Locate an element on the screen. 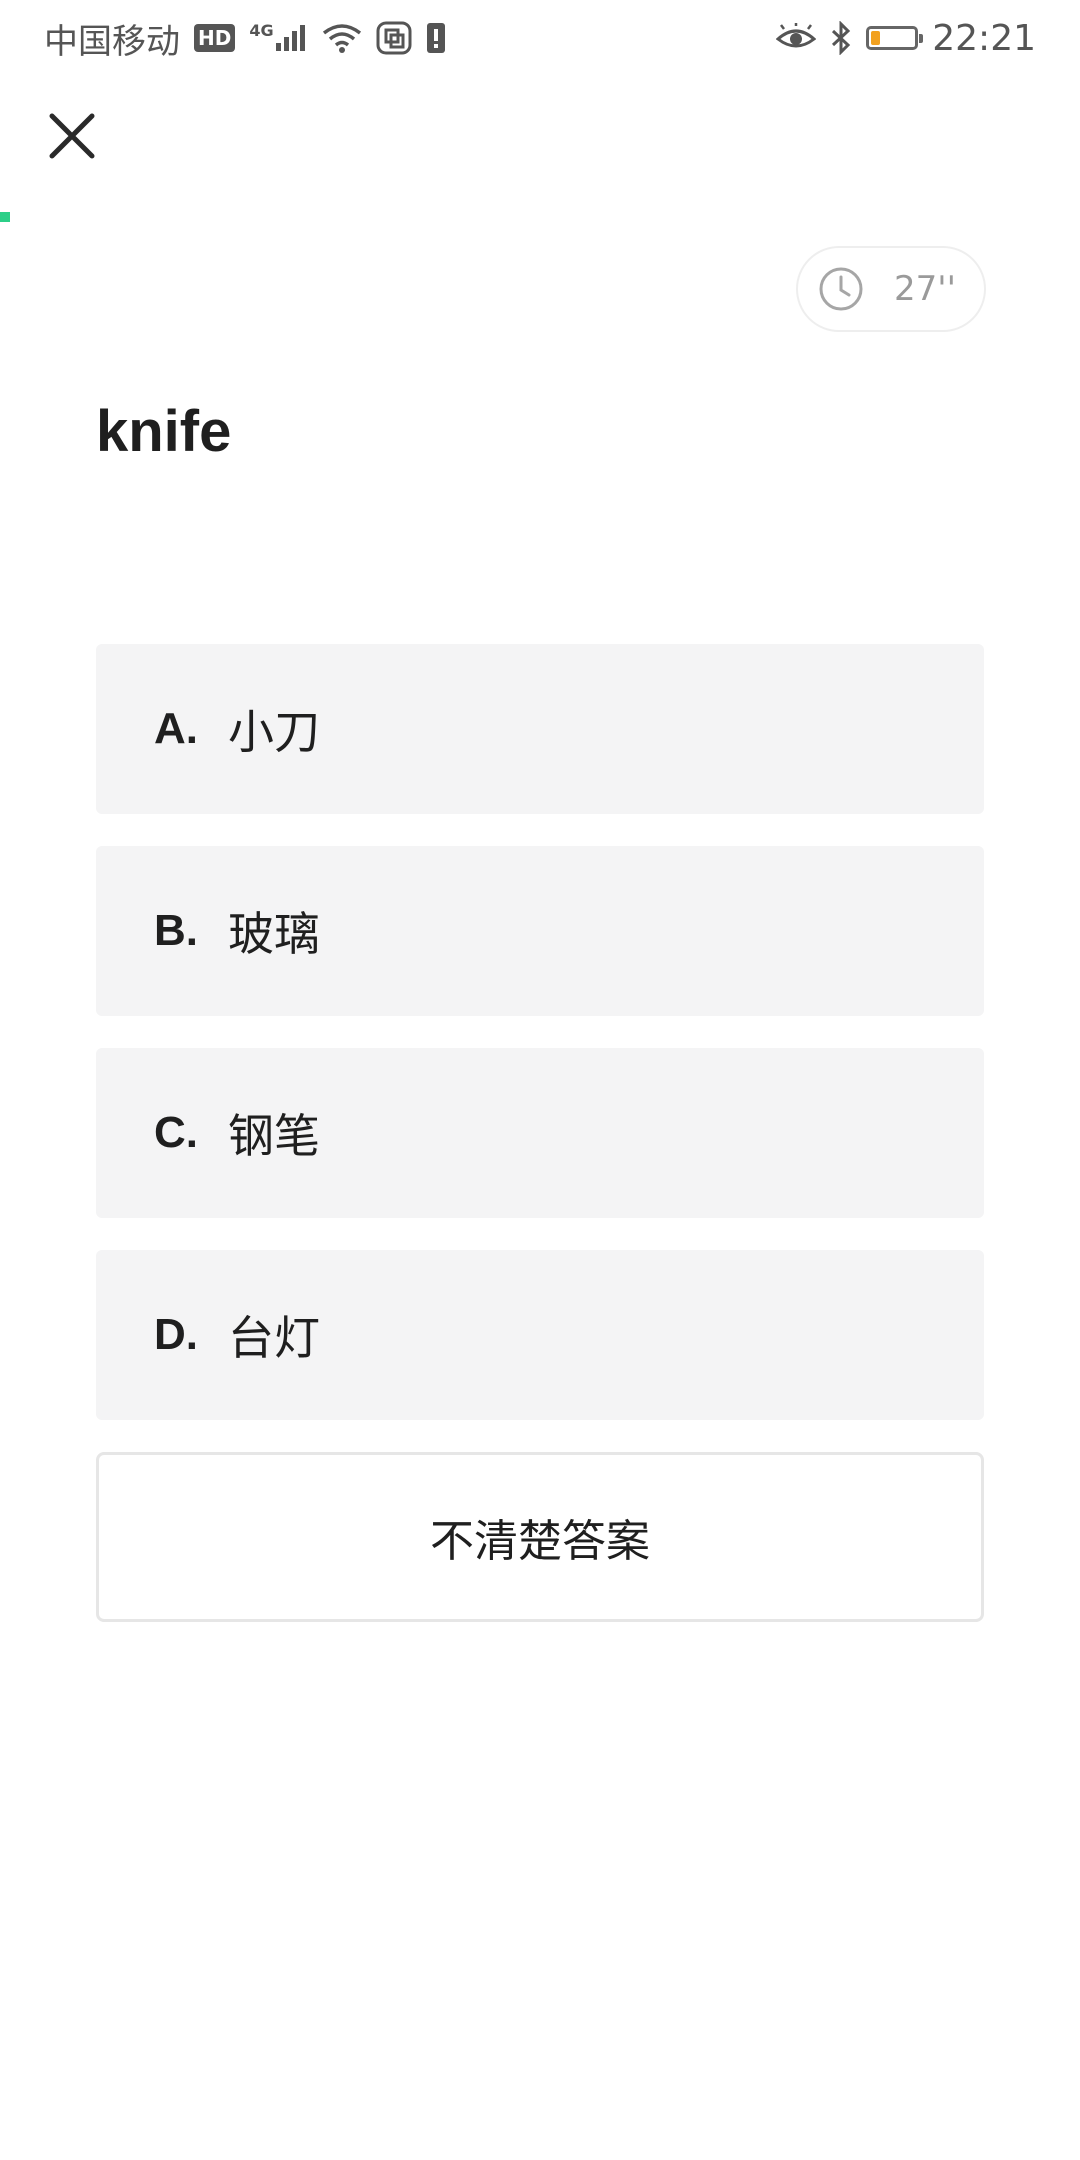  clock-icon is located at coordinates (841, 289).